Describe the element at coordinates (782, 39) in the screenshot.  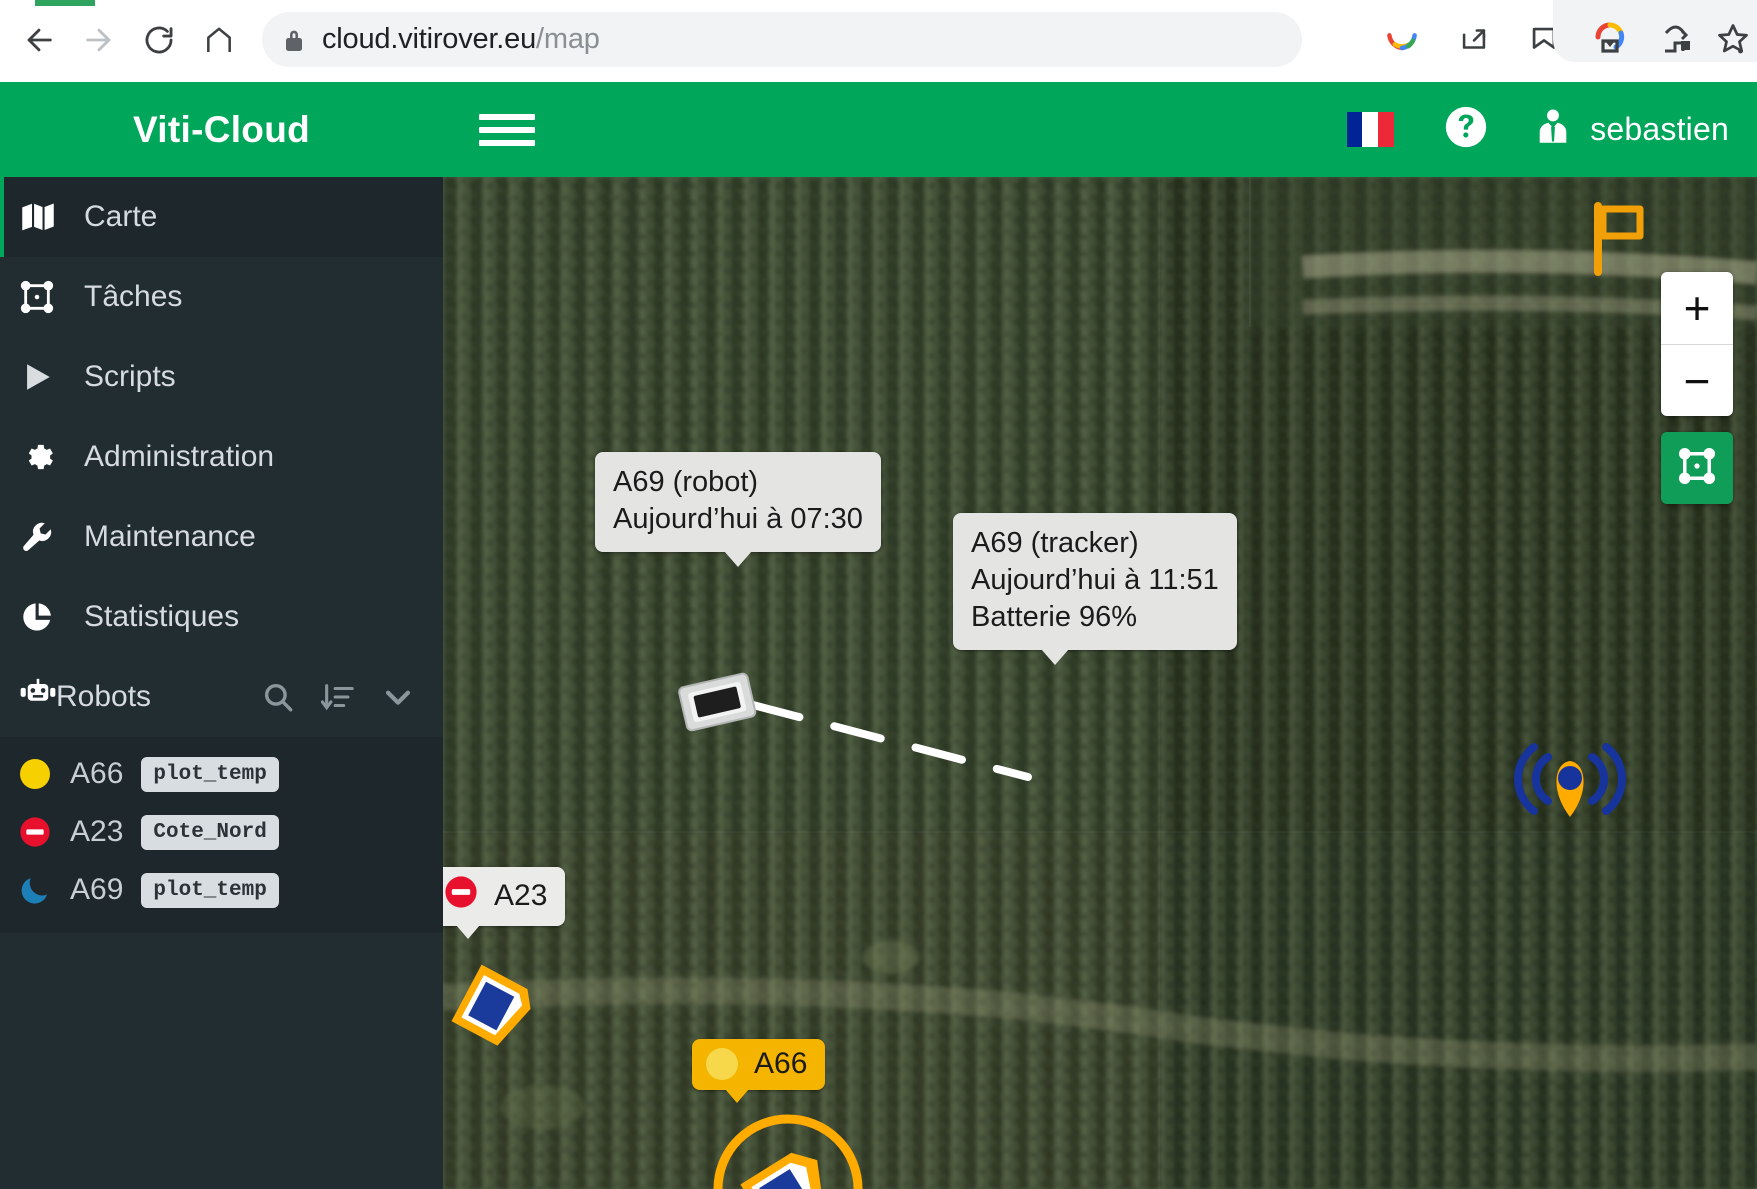
I see `address-bar: cloud.vitirover.eu/map` at that location.